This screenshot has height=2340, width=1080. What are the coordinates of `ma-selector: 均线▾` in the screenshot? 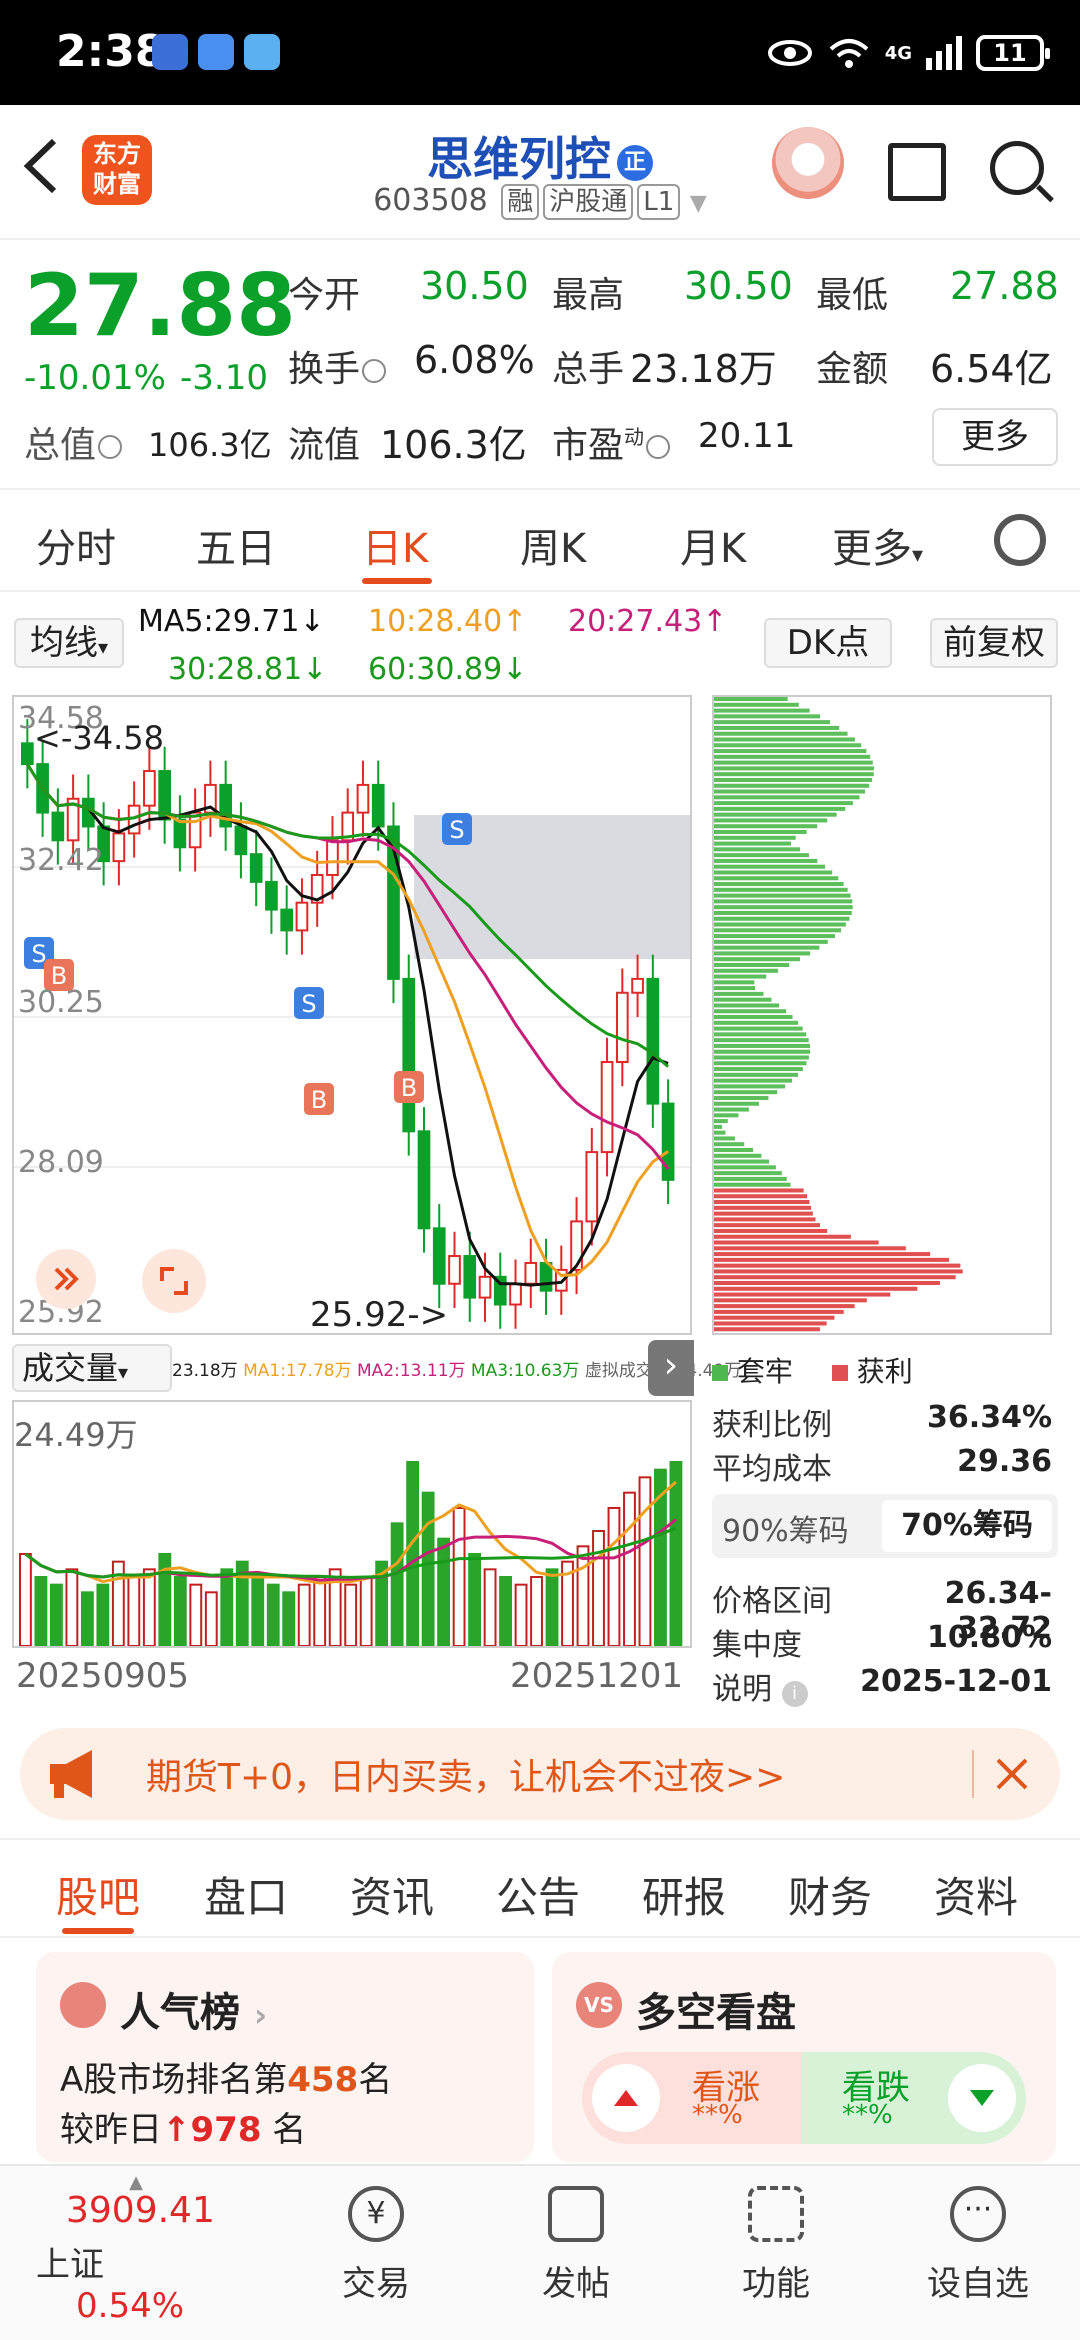 It's located at (69, 643).